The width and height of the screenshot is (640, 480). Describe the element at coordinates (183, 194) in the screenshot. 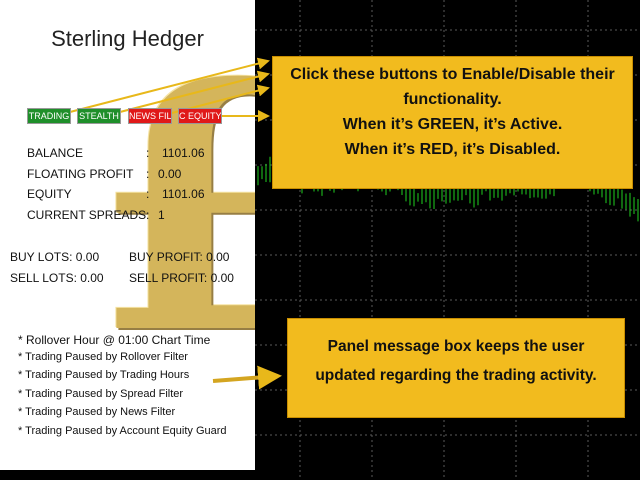

I see `equity-value: 1101.06` at that location.